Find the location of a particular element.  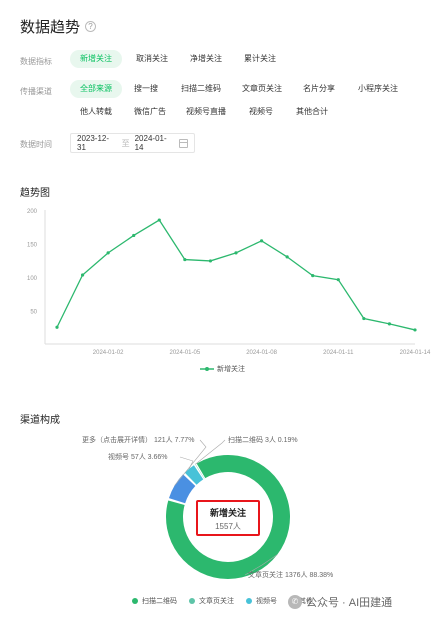

start-date: 2023-12-31 is located at coordinates (97, 143).